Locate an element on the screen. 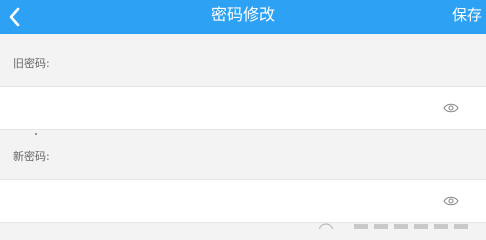 The width and height of the screenshot is (486, 240). old-password-label: 旧密码: is located at coordinates (31, 63).